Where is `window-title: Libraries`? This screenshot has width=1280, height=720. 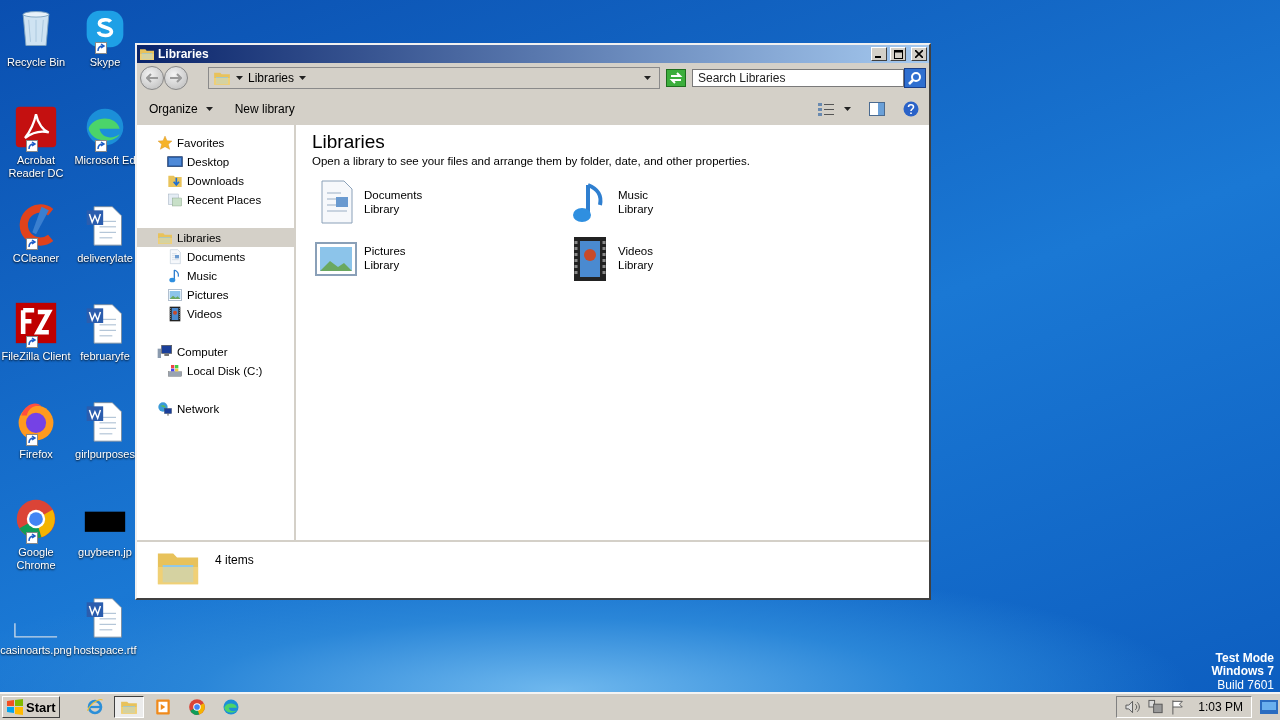 window-title: Libraries is located at coordinates (184, 54).